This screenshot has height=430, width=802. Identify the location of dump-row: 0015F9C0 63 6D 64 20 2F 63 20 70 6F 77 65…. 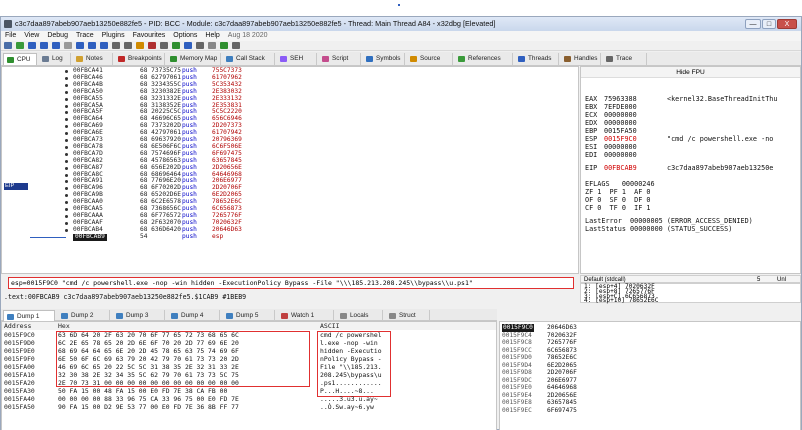
(249, 335).